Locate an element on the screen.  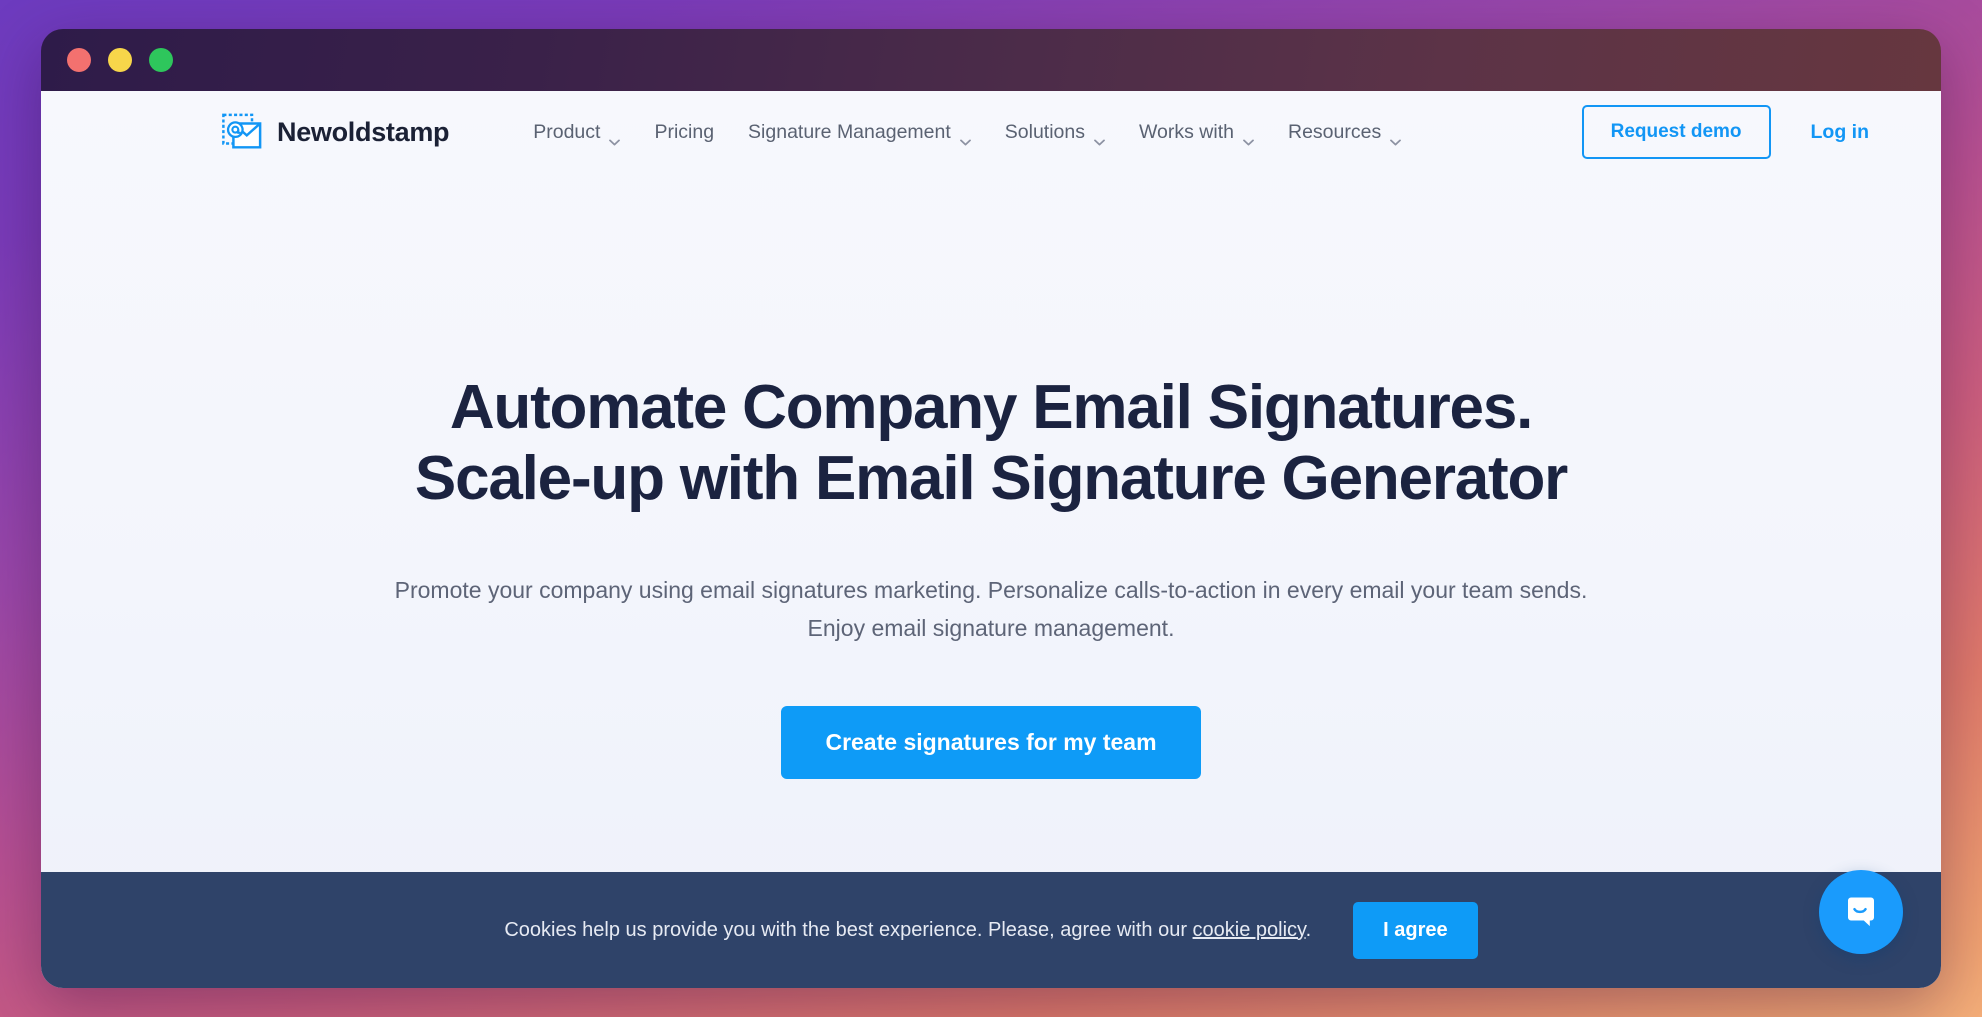
maximize-window-button is located at coordinates (161, 60).